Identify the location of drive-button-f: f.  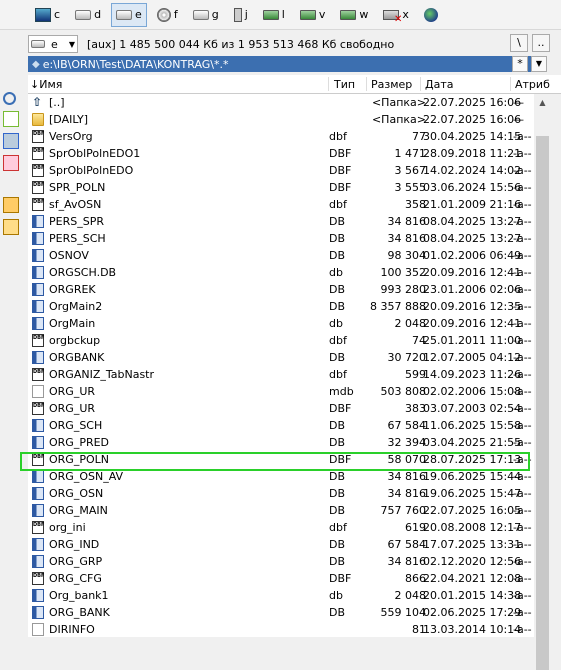
(167, 15).